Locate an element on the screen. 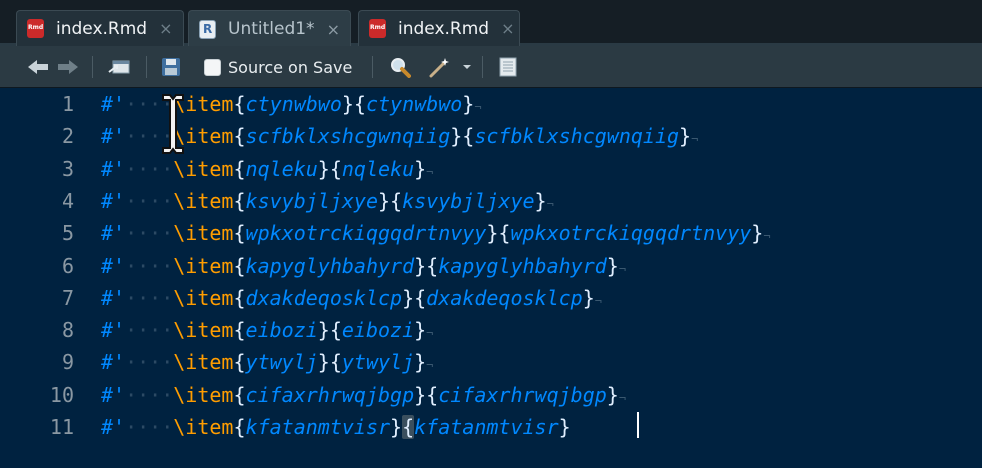  line-code: #'····\item{eibozi}{eibozi}¬ is located at coordinates (267, 331).